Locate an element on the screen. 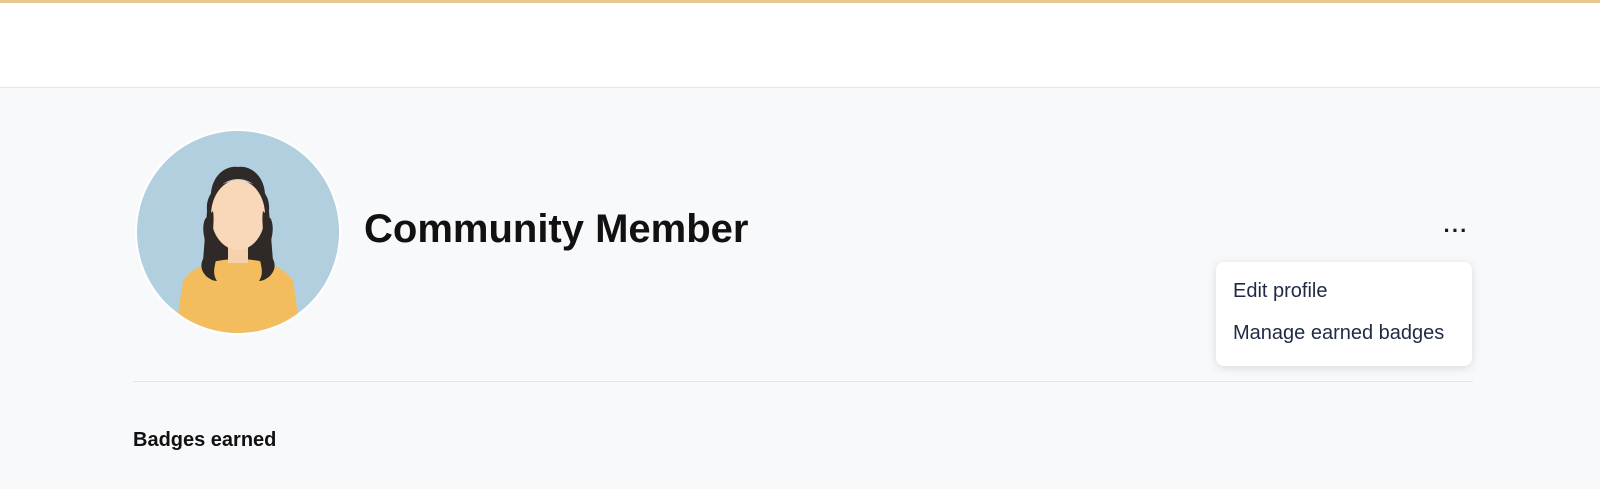 The width and height of the screenshot is (1600, 489). menu-item-manage-earned-badges: Manage earned badges is located at coordinates (1344, 333).